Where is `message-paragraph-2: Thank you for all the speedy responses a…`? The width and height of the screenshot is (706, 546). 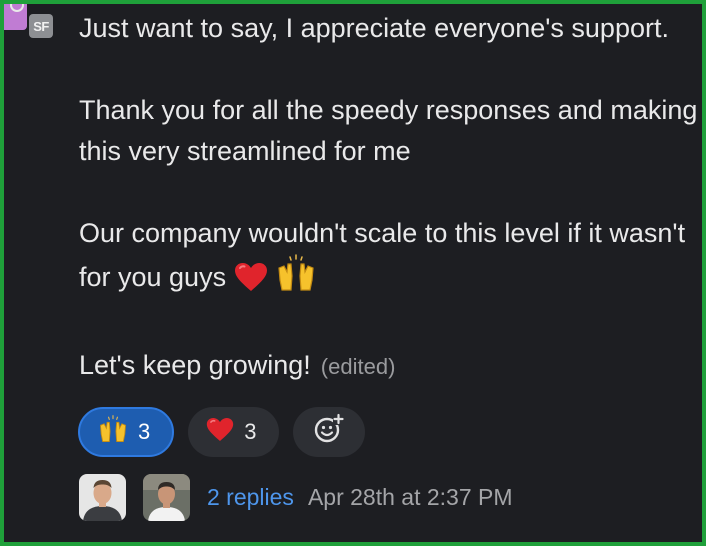 message-paragraph-2: Thank you for all the speedy responses a… is located at coordinates (388, 130).